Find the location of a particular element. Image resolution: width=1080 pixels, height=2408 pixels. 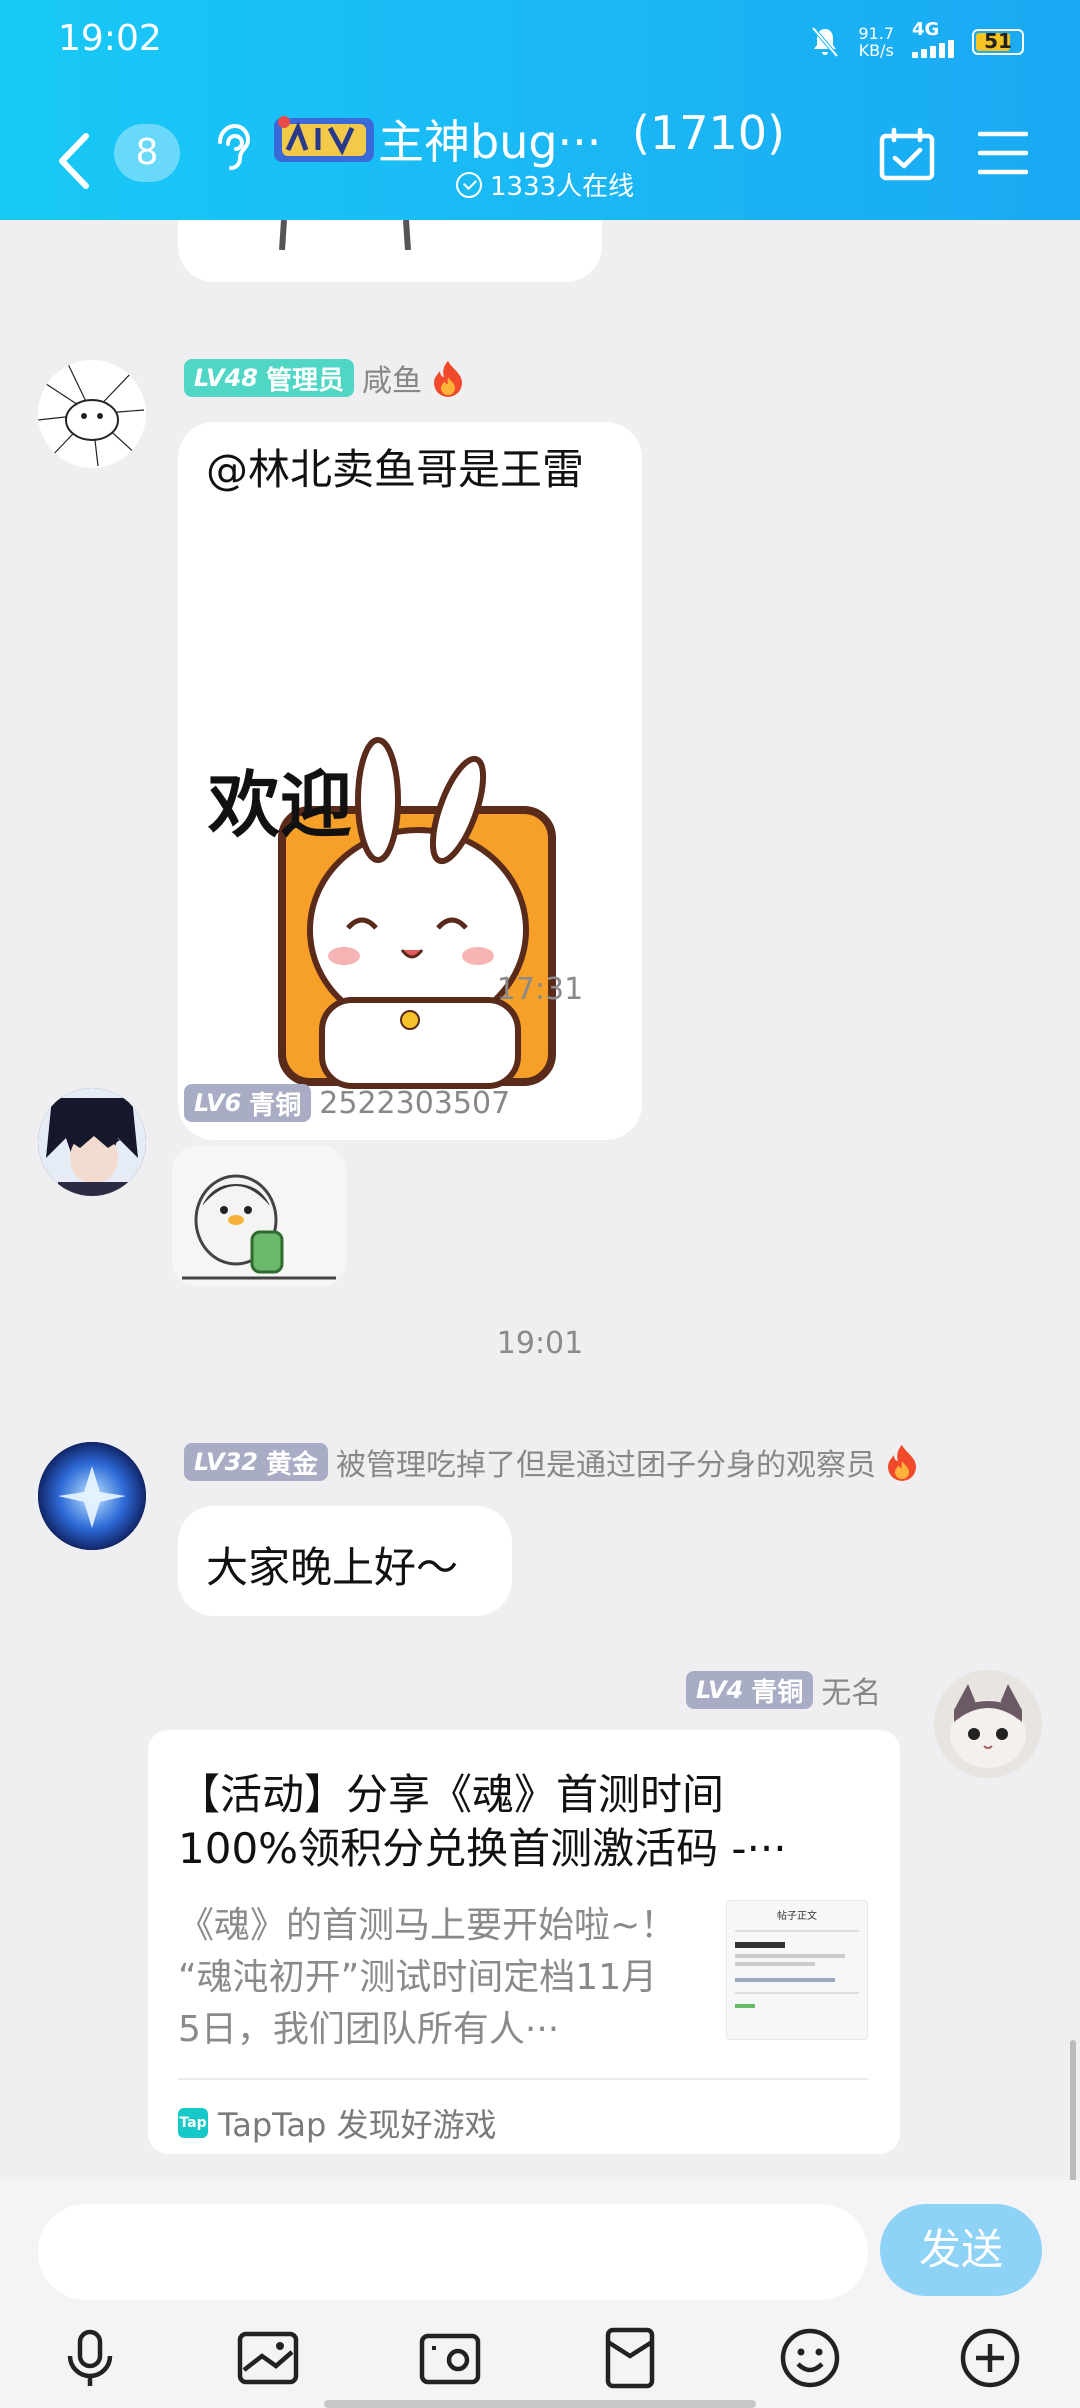

camera-icon is located at coordinates (450, 2358).